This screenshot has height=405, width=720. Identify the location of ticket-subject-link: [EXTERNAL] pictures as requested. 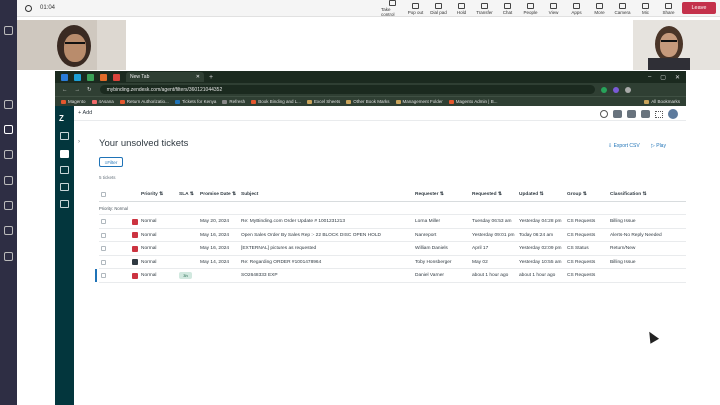
(278, 248).